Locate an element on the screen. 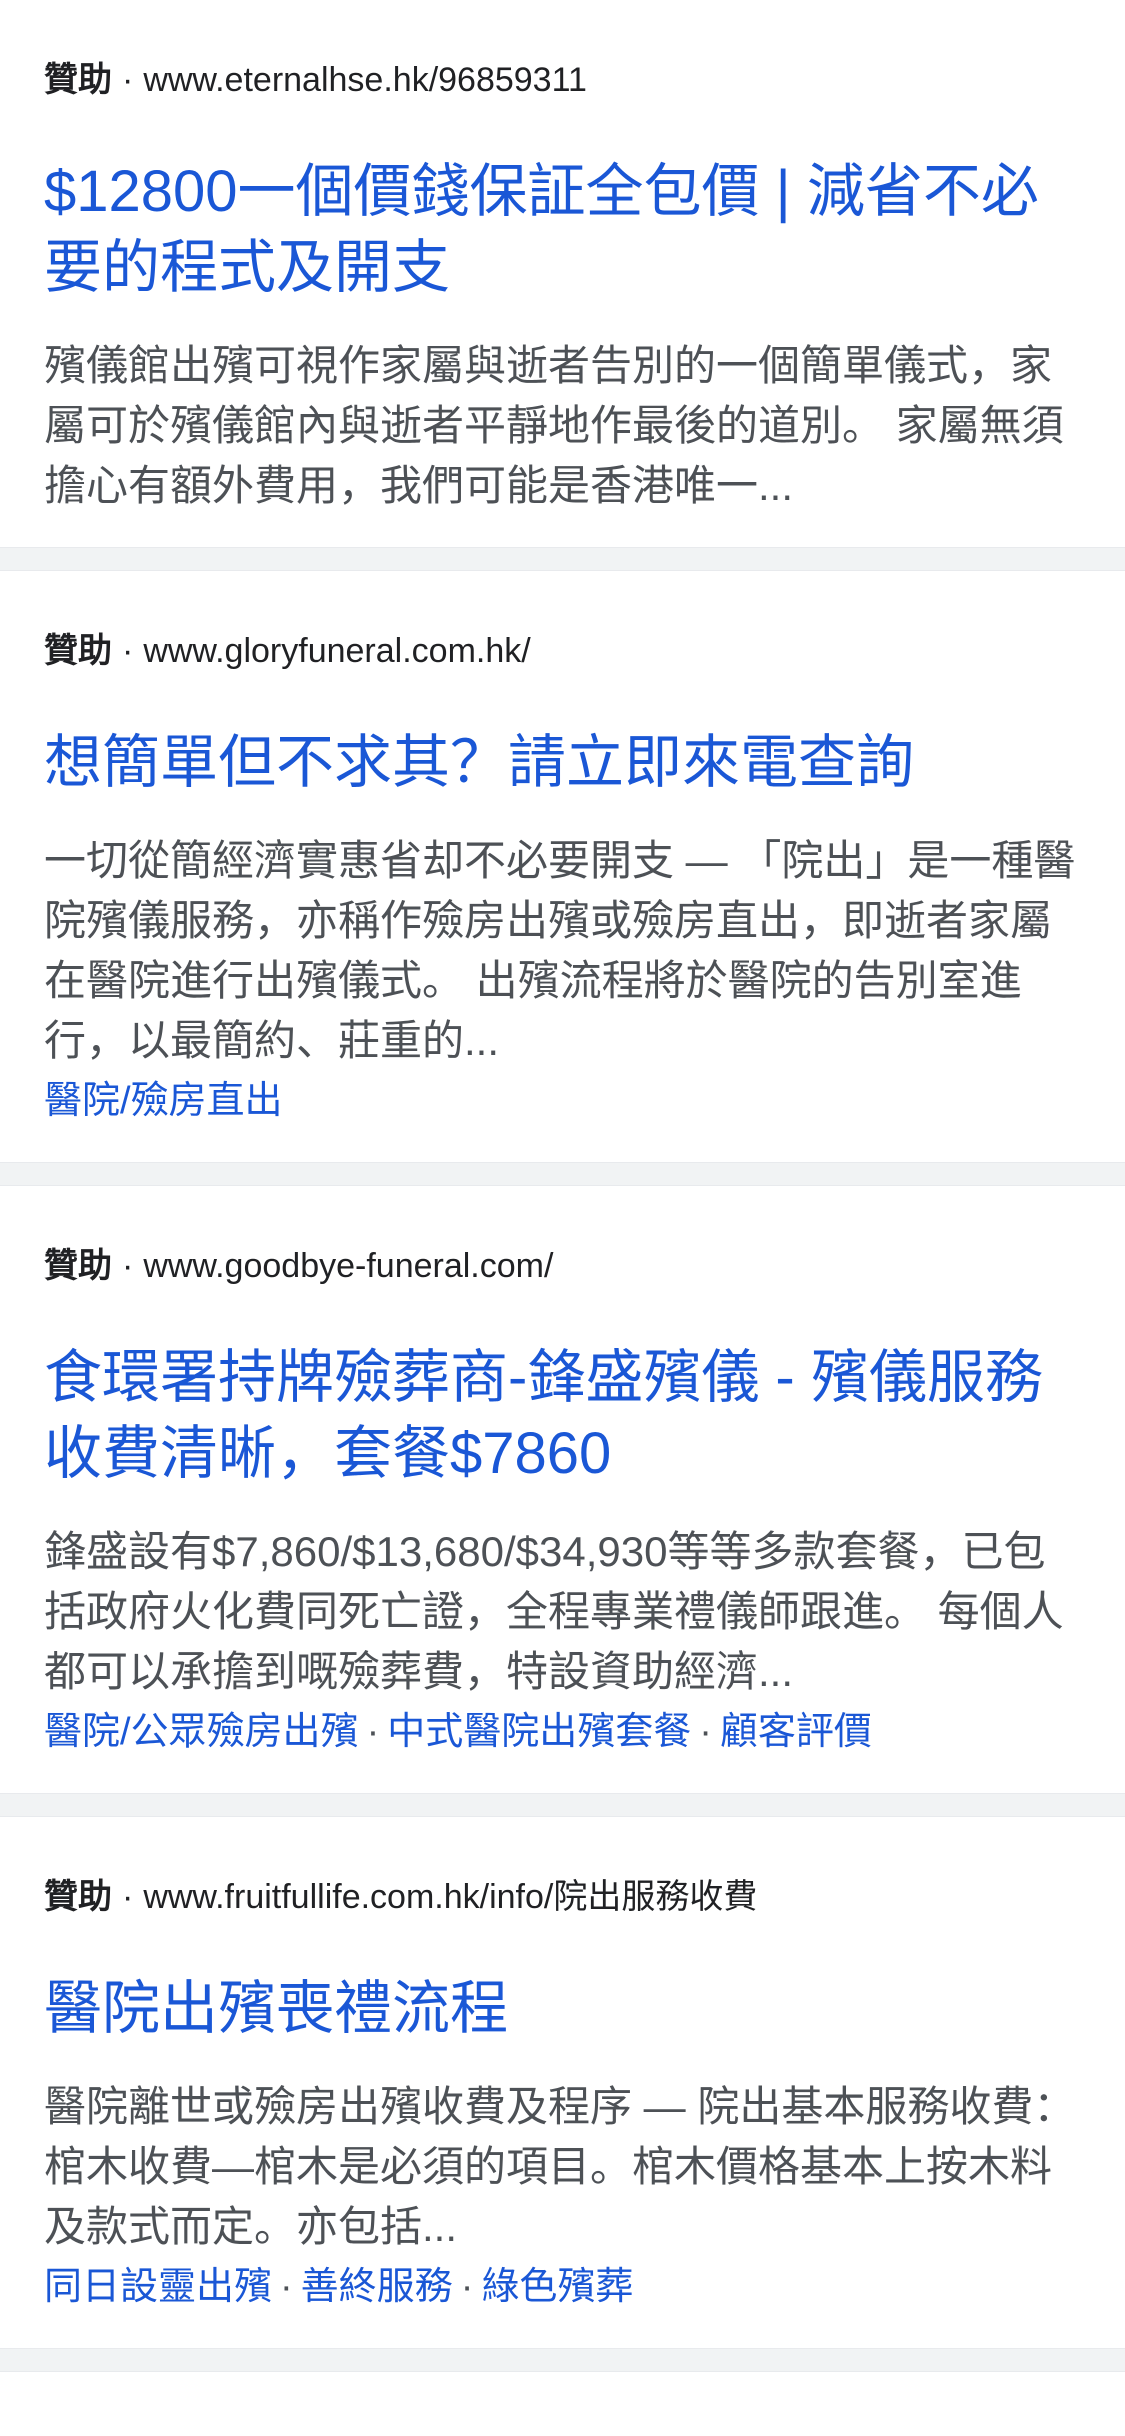 The height and width of the screenshot is (2436, 1125). sitelink: 中式醫院出殯套餐 is located at coordinates (539, 1732).